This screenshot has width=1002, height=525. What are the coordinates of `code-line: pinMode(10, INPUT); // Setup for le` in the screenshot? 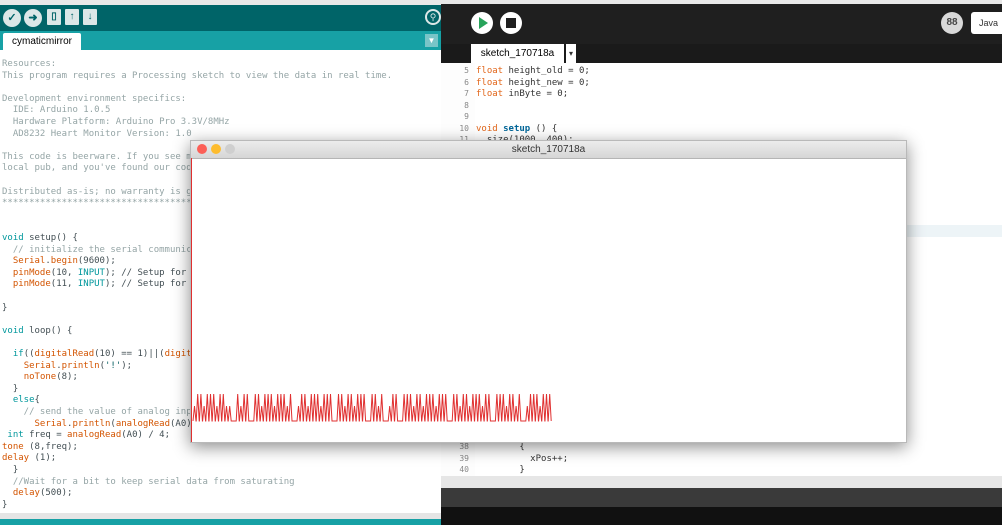 It's located at (102, 273).